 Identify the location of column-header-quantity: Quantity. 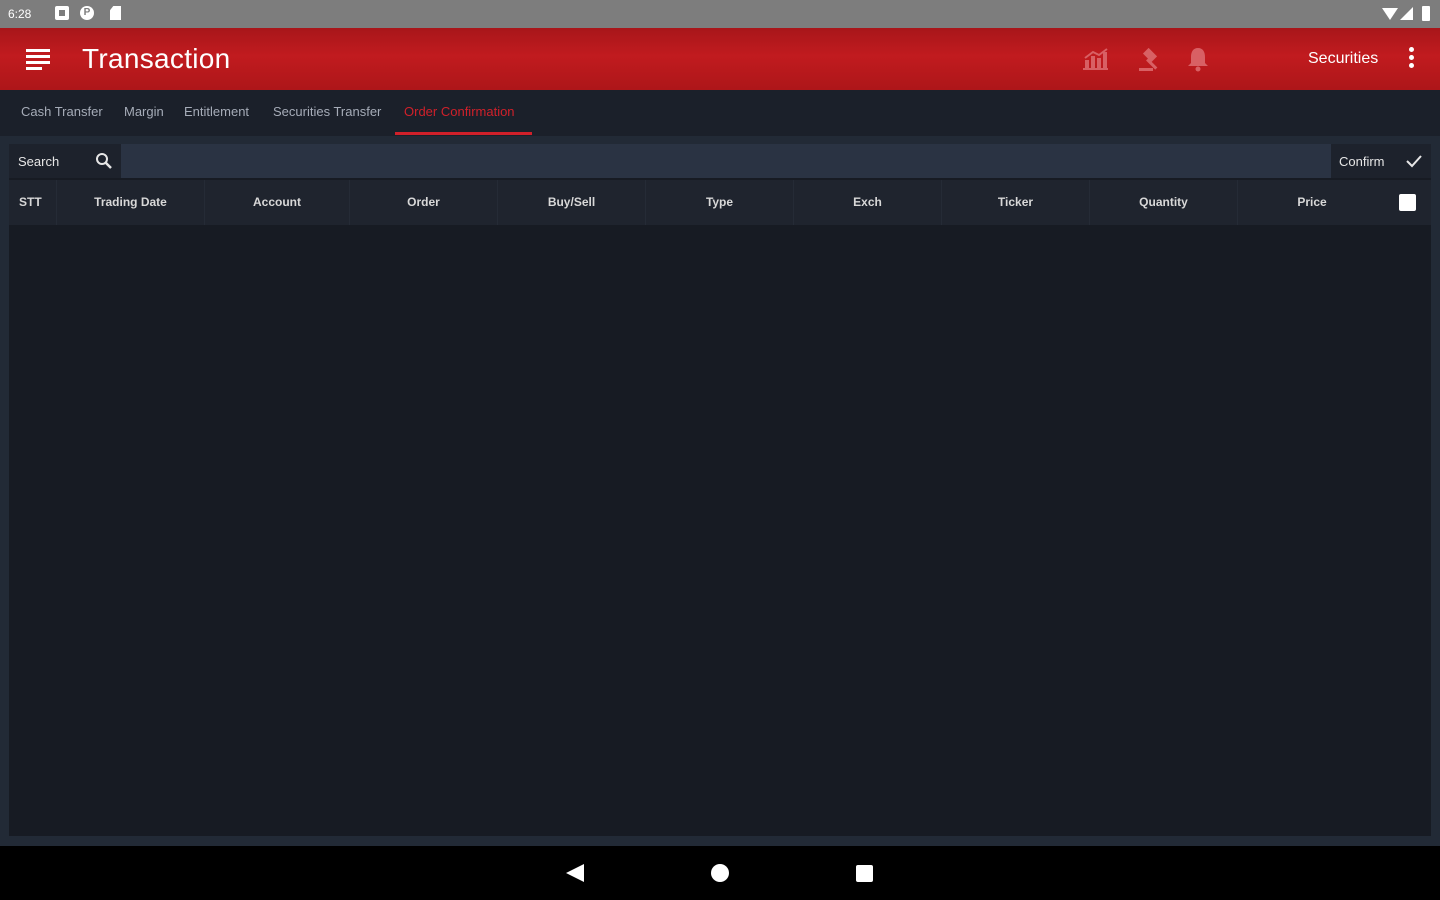
(1164, 202).